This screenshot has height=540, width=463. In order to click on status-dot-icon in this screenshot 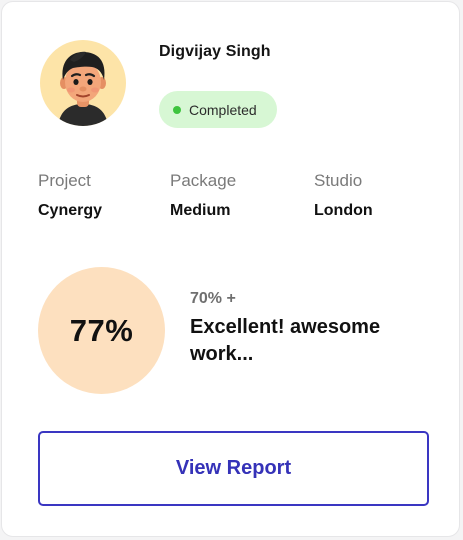, I will do `click(177, 109)`.